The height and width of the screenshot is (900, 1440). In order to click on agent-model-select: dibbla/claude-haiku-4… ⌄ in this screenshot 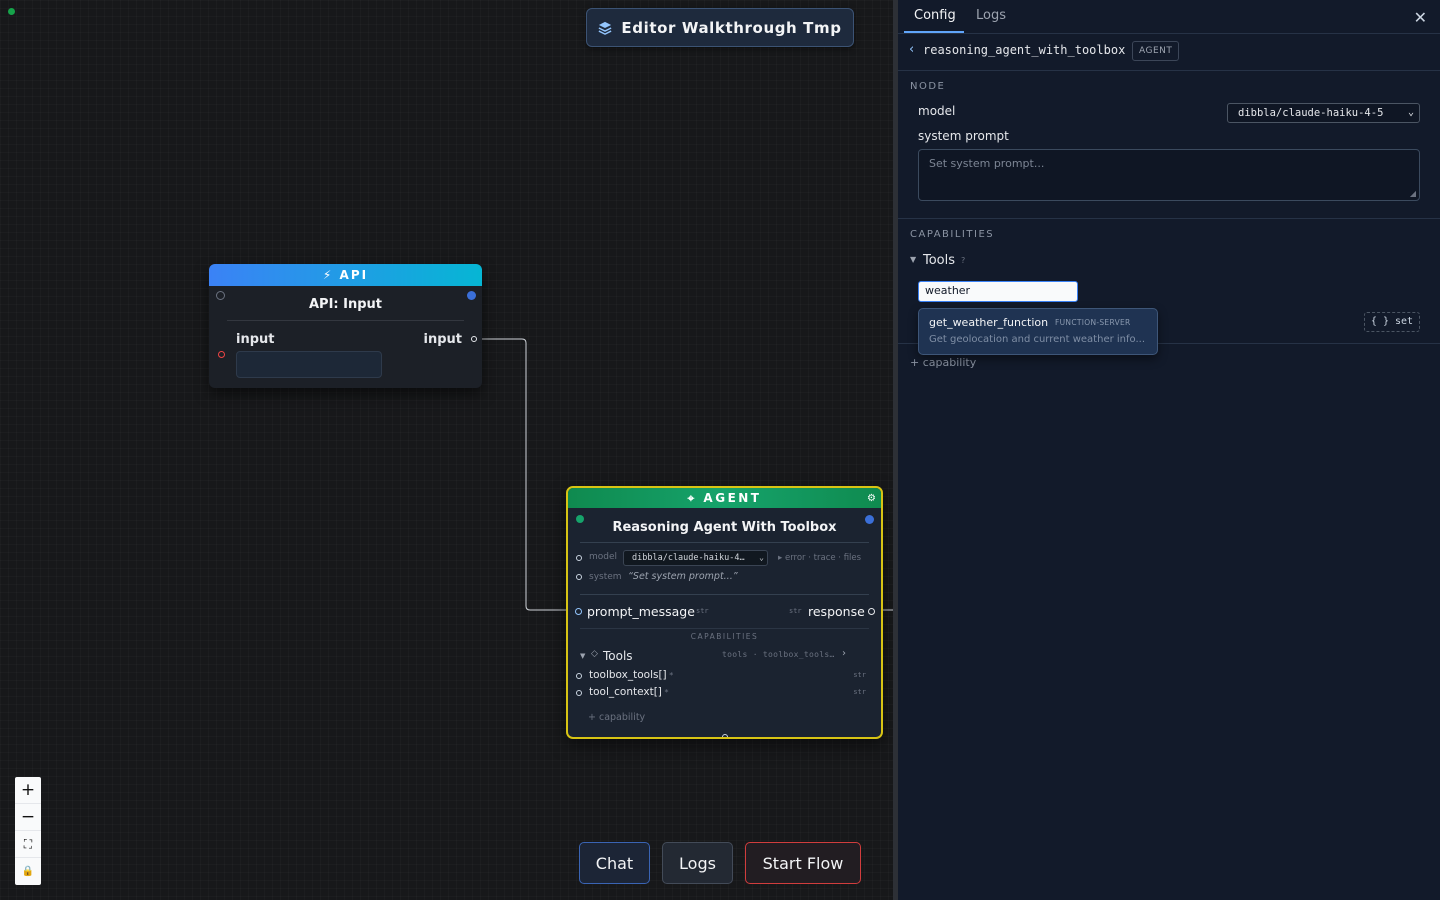, I will do `click(695, 558)`.